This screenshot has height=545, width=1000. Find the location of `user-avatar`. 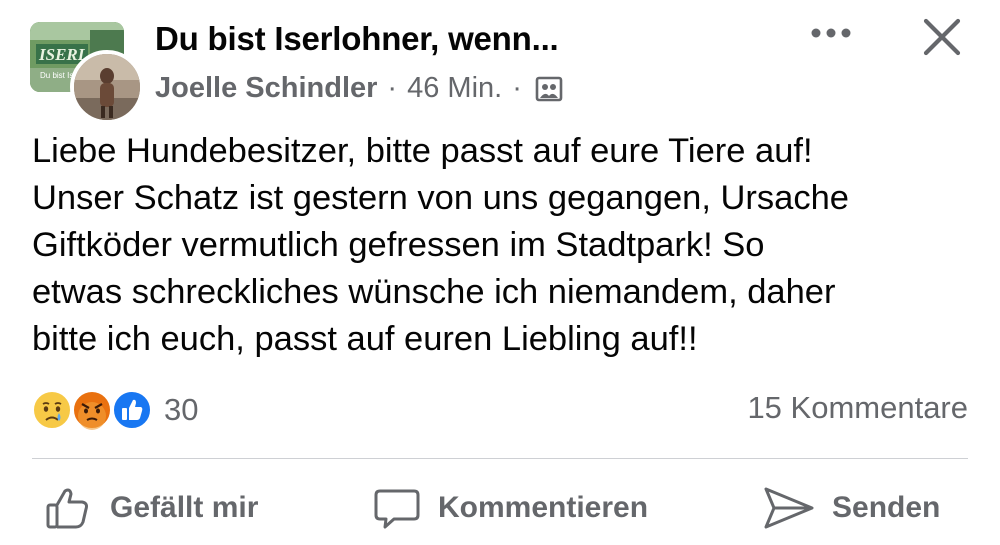

user-avatar is located at coordinates (107, 87).